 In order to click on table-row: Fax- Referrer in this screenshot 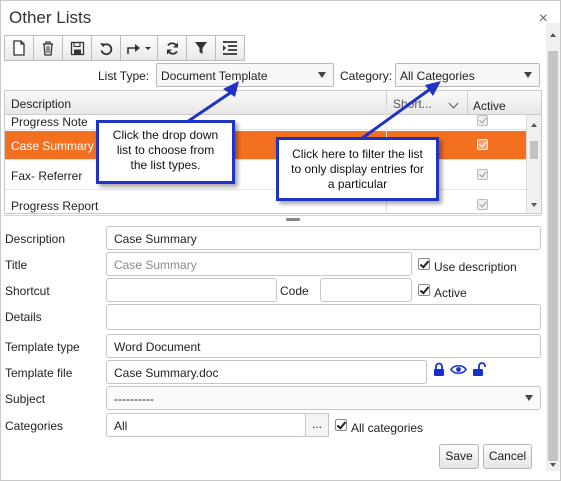, I will do `click(265, 175)`.